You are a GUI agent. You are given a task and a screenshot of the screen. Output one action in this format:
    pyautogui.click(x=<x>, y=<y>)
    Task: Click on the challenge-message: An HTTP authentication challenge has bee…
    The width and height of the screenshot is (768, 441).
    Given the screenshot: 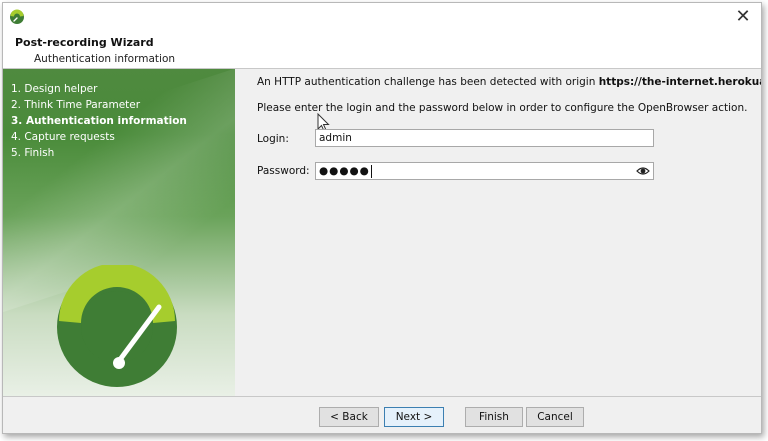 What is the action you would take?
    pyautogui.click(x=509, y=82)
    